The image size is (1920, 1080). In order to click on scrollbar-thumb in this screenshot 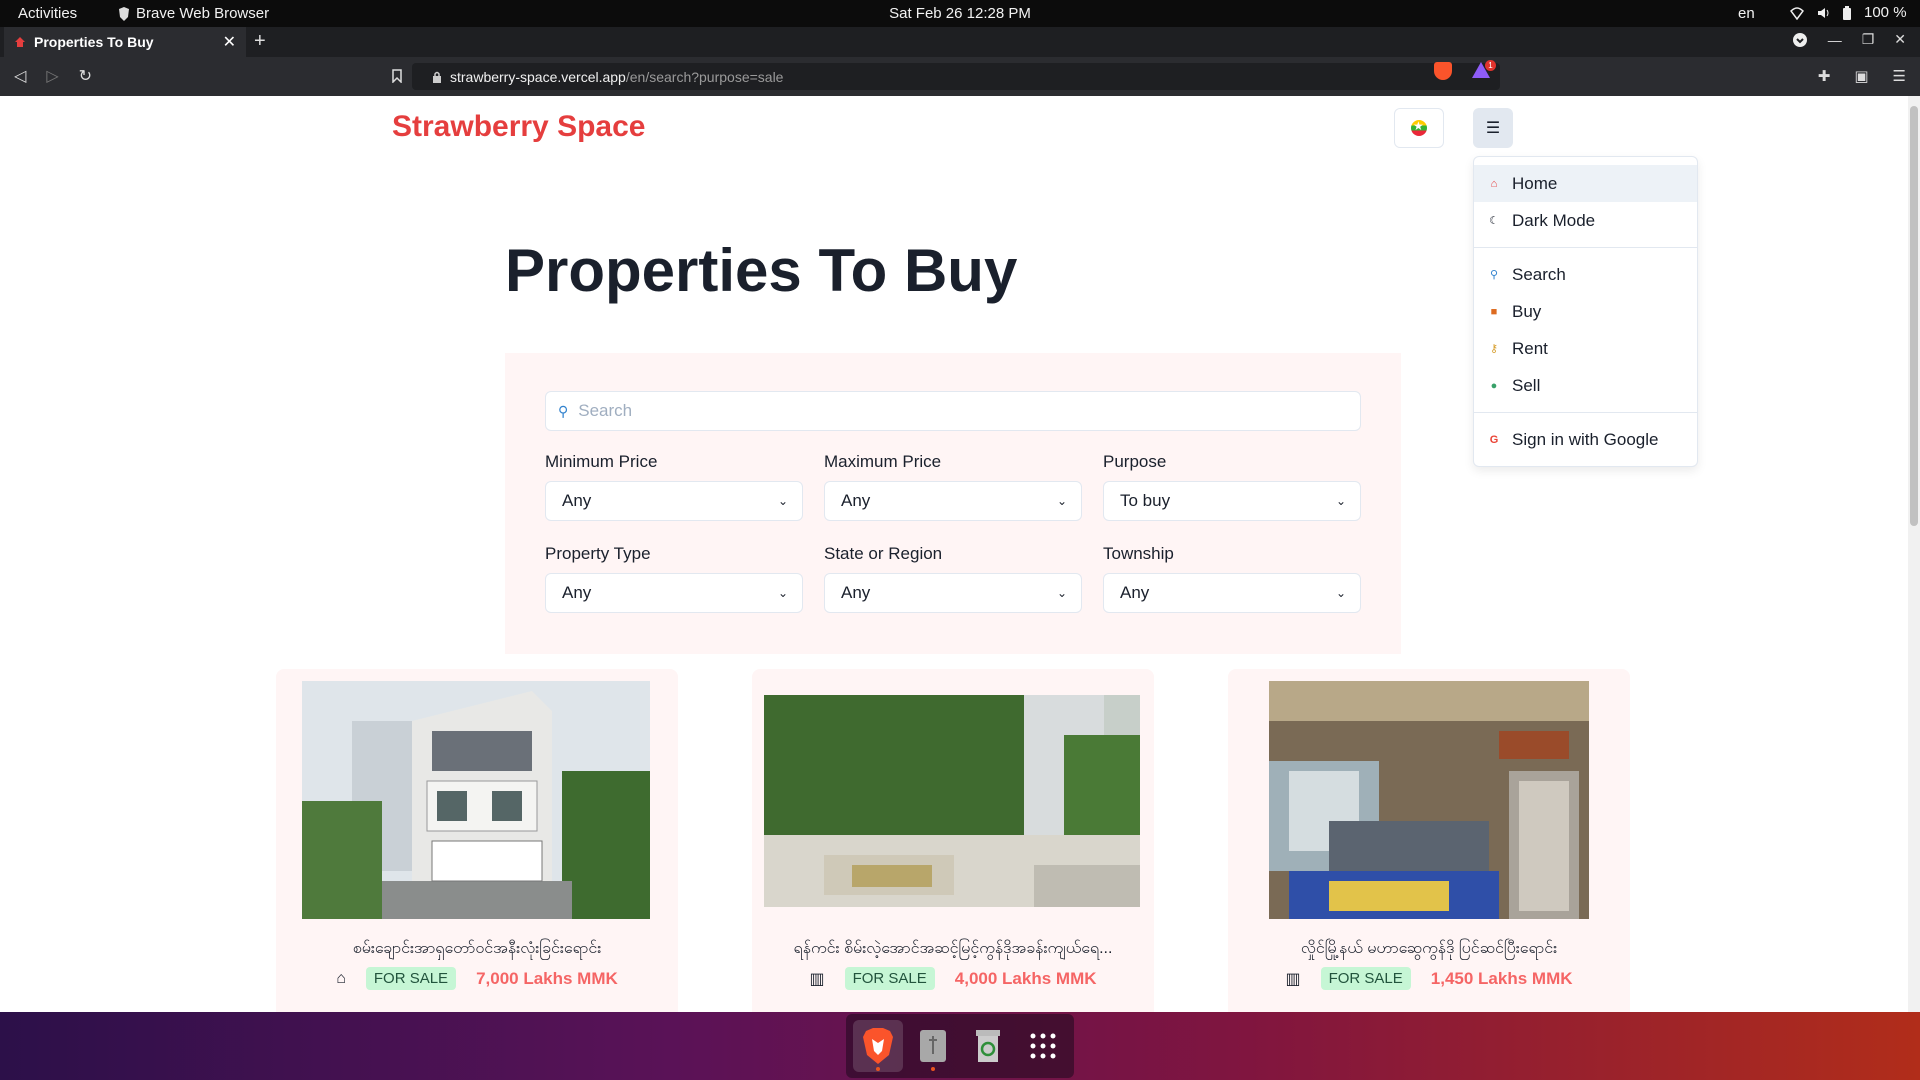, I will do `click(1914, 316)`.